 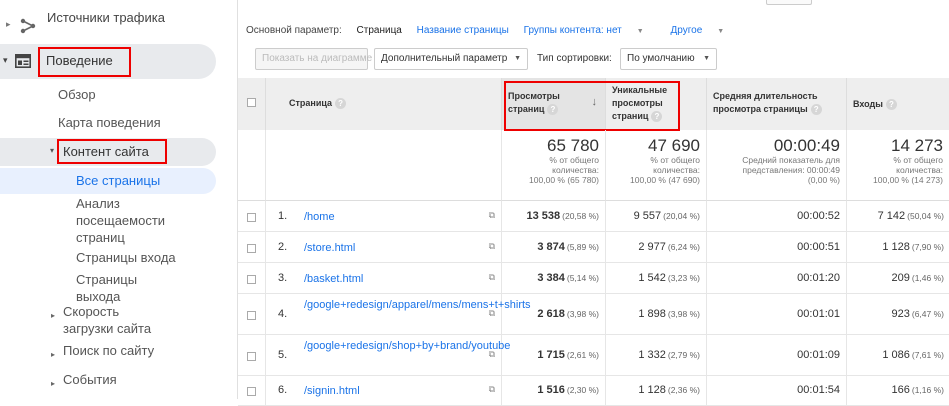 I want to click on sidebar-item-overview: Обзор, so click(x=77, y=94).